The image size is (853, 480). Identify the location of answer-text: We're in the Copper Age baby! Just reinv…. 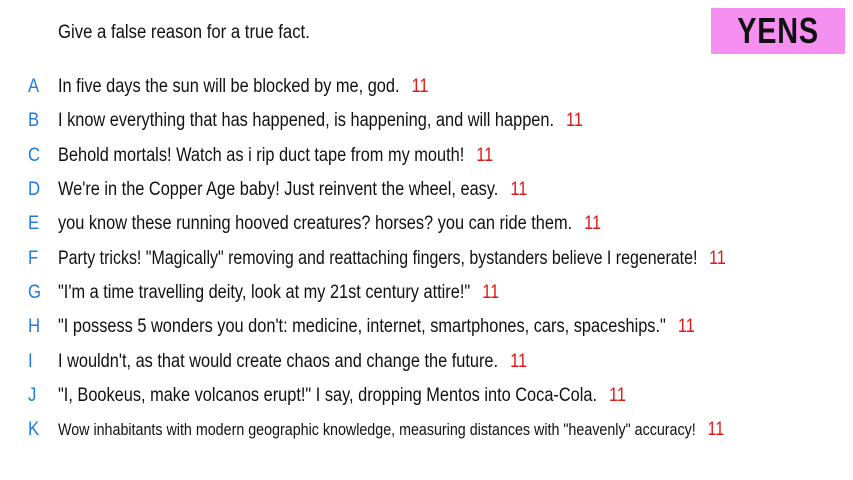
(278, 190).